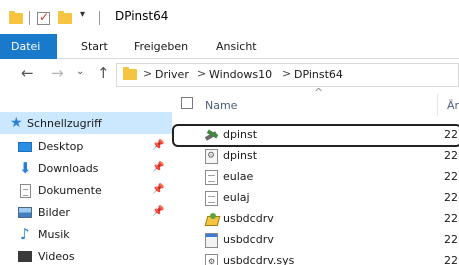 This screenshot has height=265, width=459. What do you see at coordinates (64, 123) in the screenshot?
I see `quick-access-label: Schnellzugriff` at bounding box center [64, 123].